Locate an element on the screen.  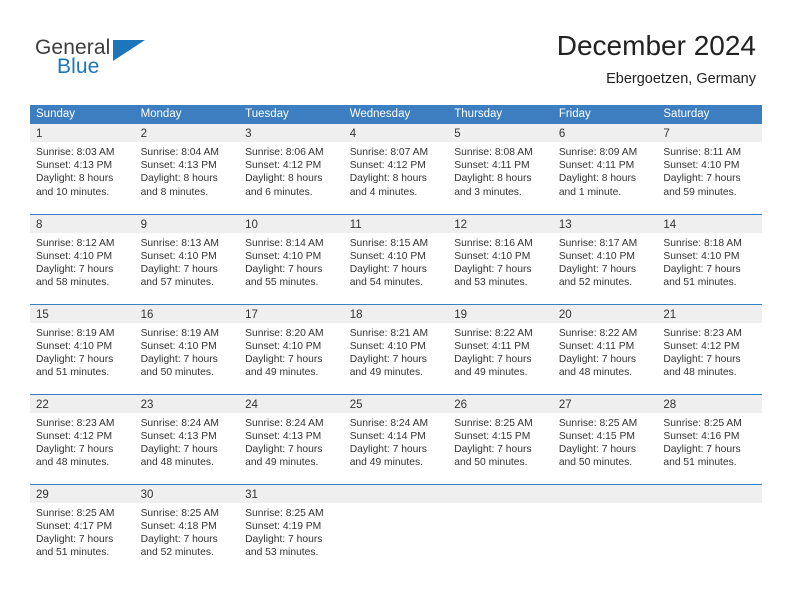
sunset-text: Sunset: 4:18 PM is located at coordinates (178, 526).